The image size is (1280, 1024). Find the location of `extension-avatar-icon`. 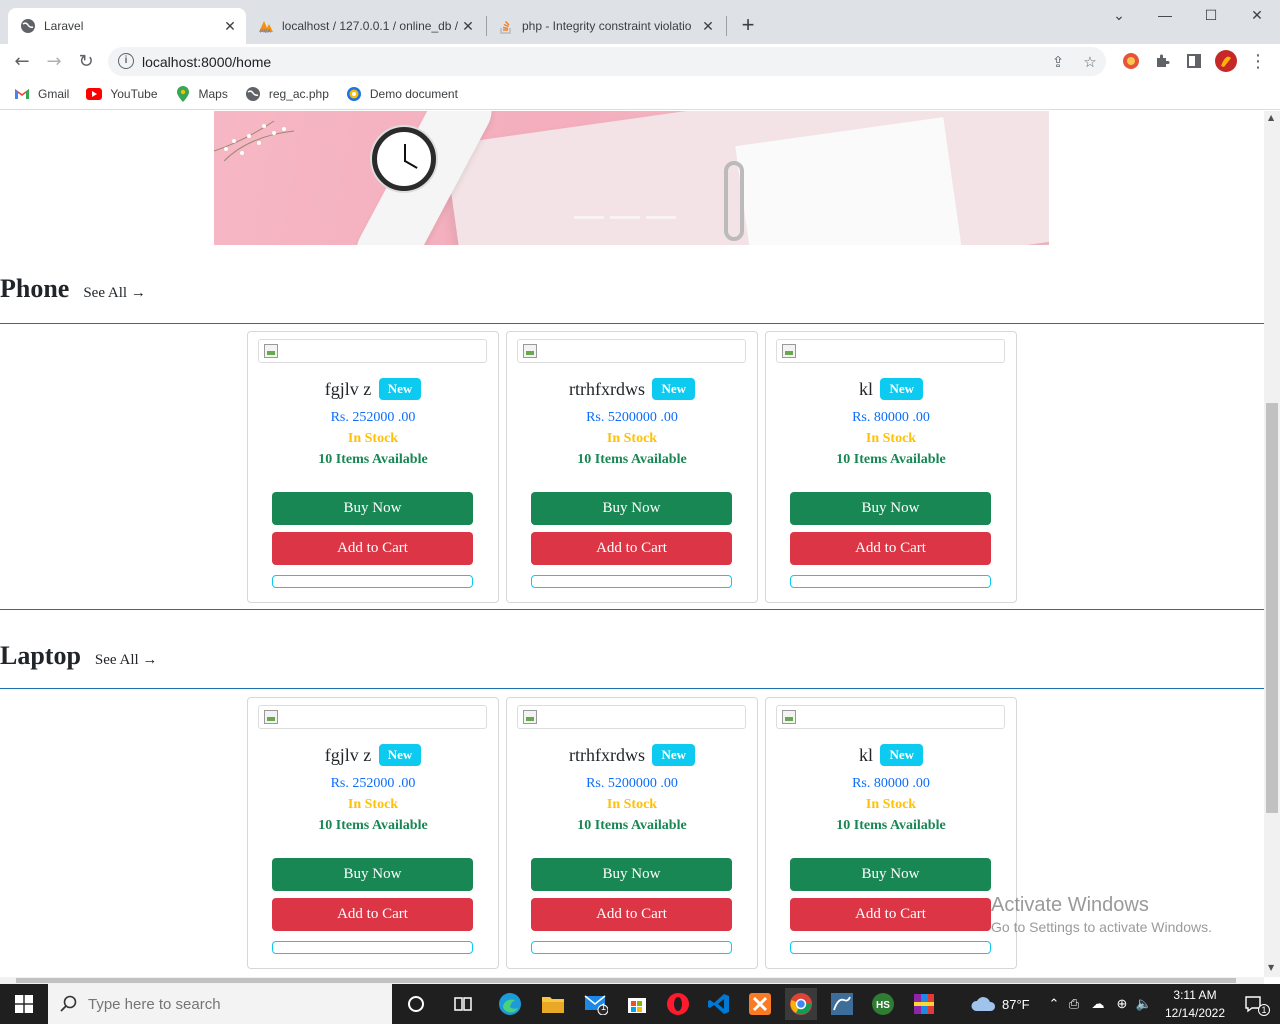

extension-avatar-icon is located at coordinates (1131, 61).